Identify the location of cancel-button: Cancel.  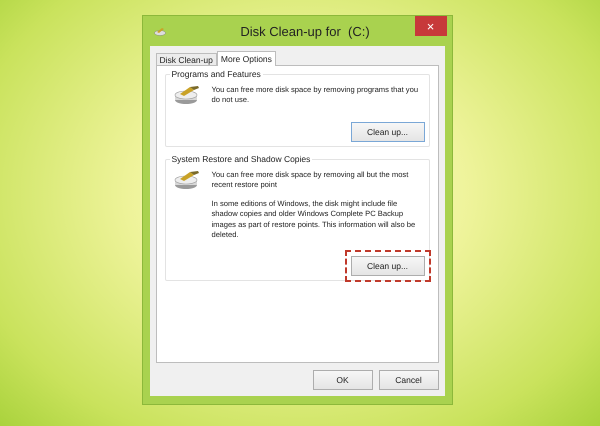
(408, 380).